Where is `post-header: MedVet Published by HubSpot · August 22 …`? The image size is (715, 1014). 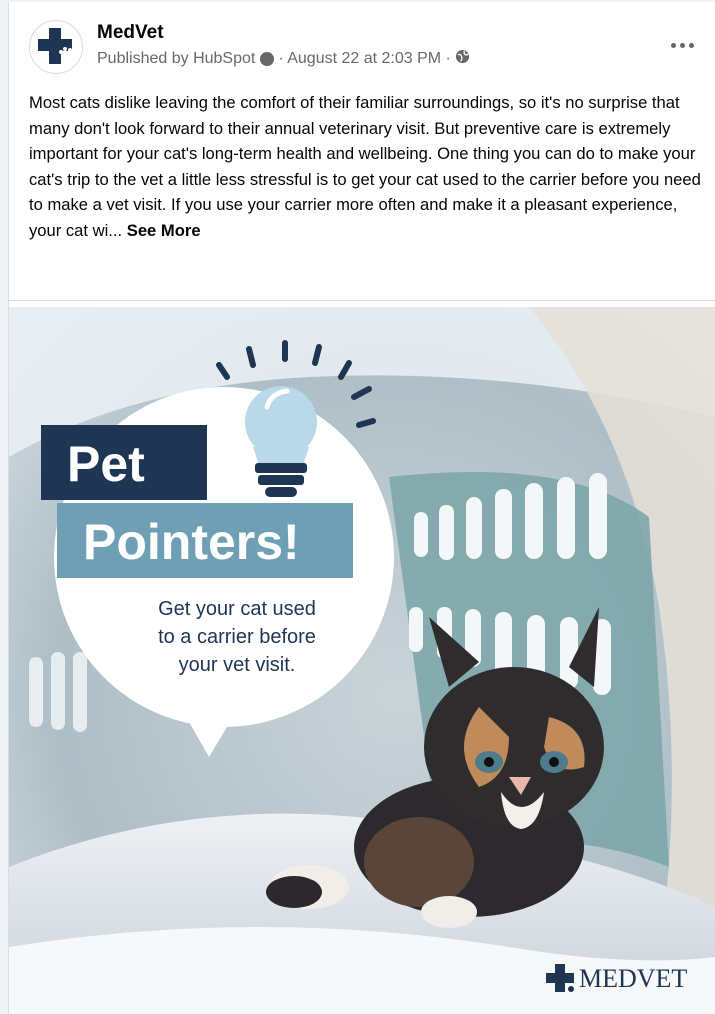 post-header: MedVet Published by HubSpot · August 22 … is located at coordinates (362, 42).